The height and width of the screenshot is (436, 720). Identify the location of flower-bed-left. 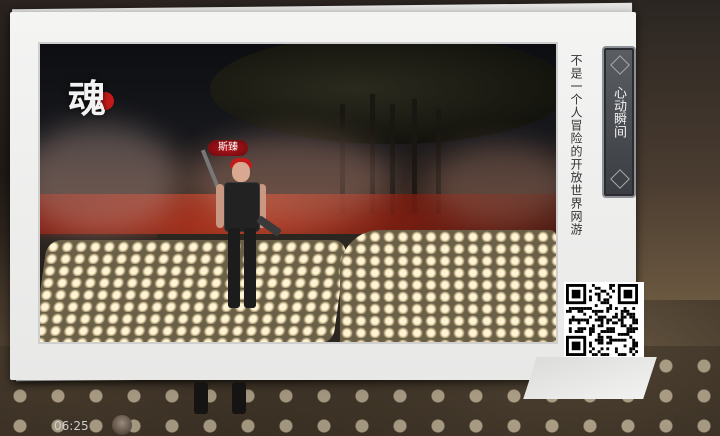
(194, 291).